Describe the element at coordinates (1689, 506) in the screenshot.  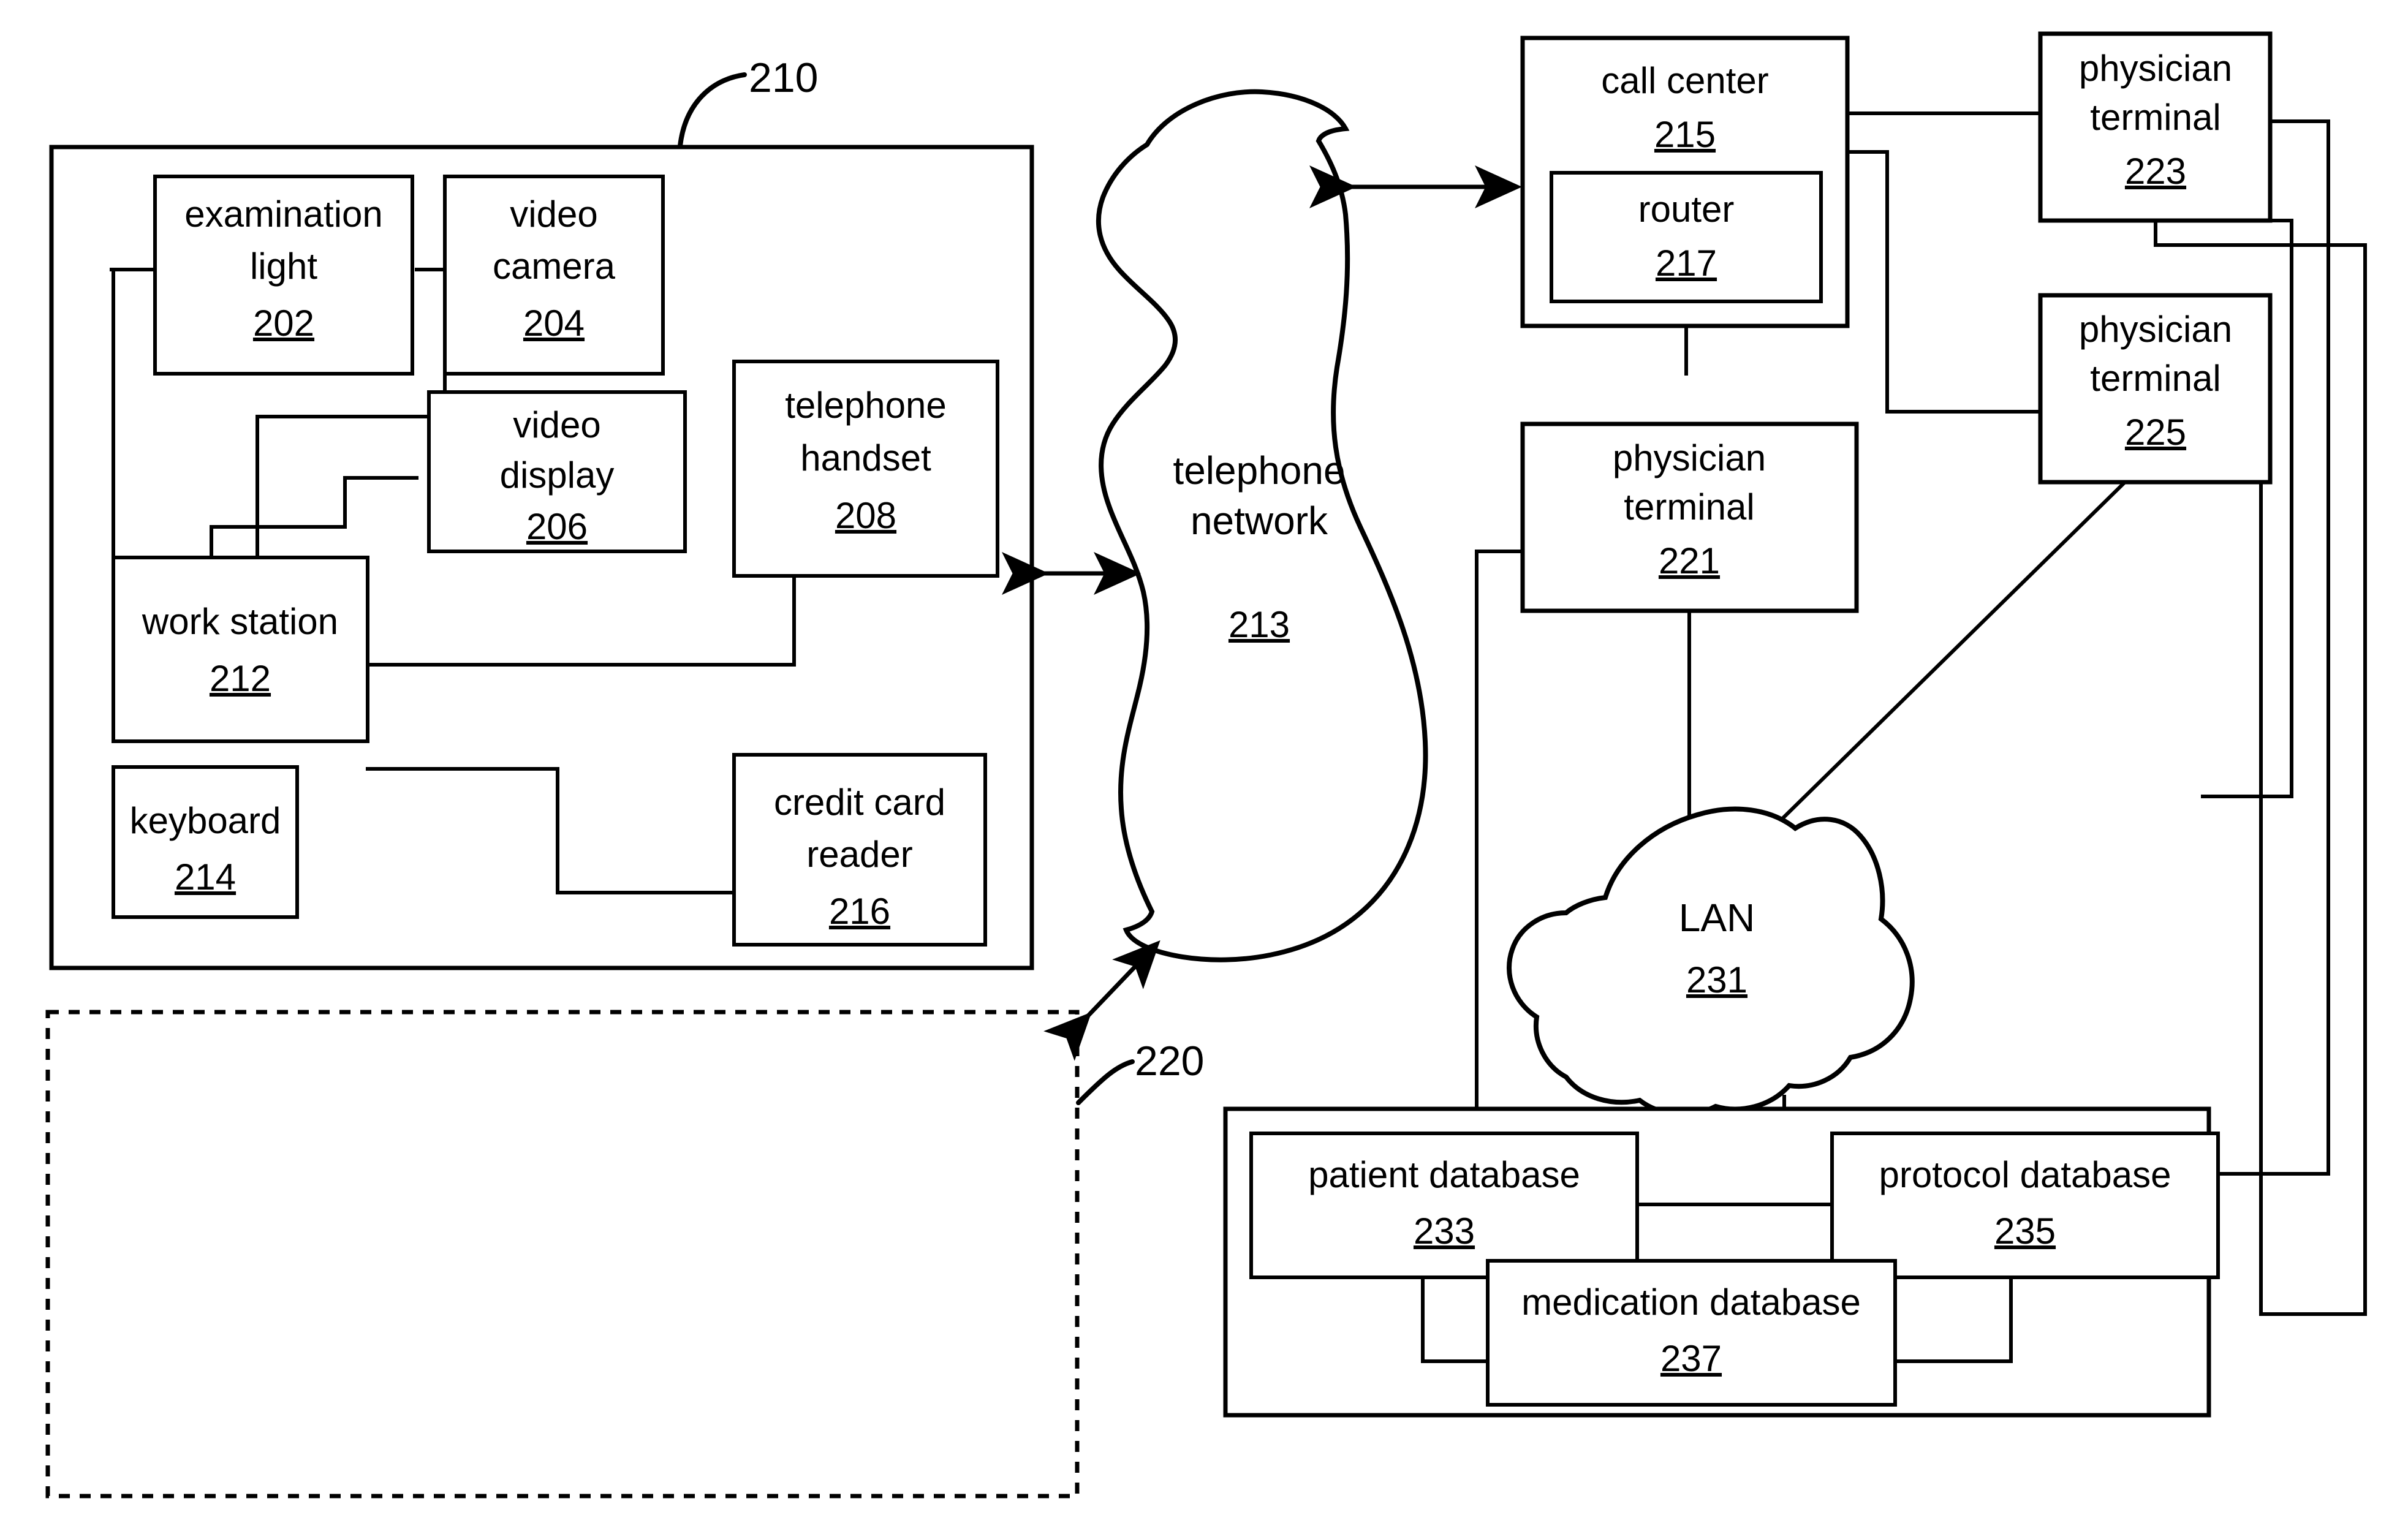
I see `pt221-label-2: terminal` at that location.